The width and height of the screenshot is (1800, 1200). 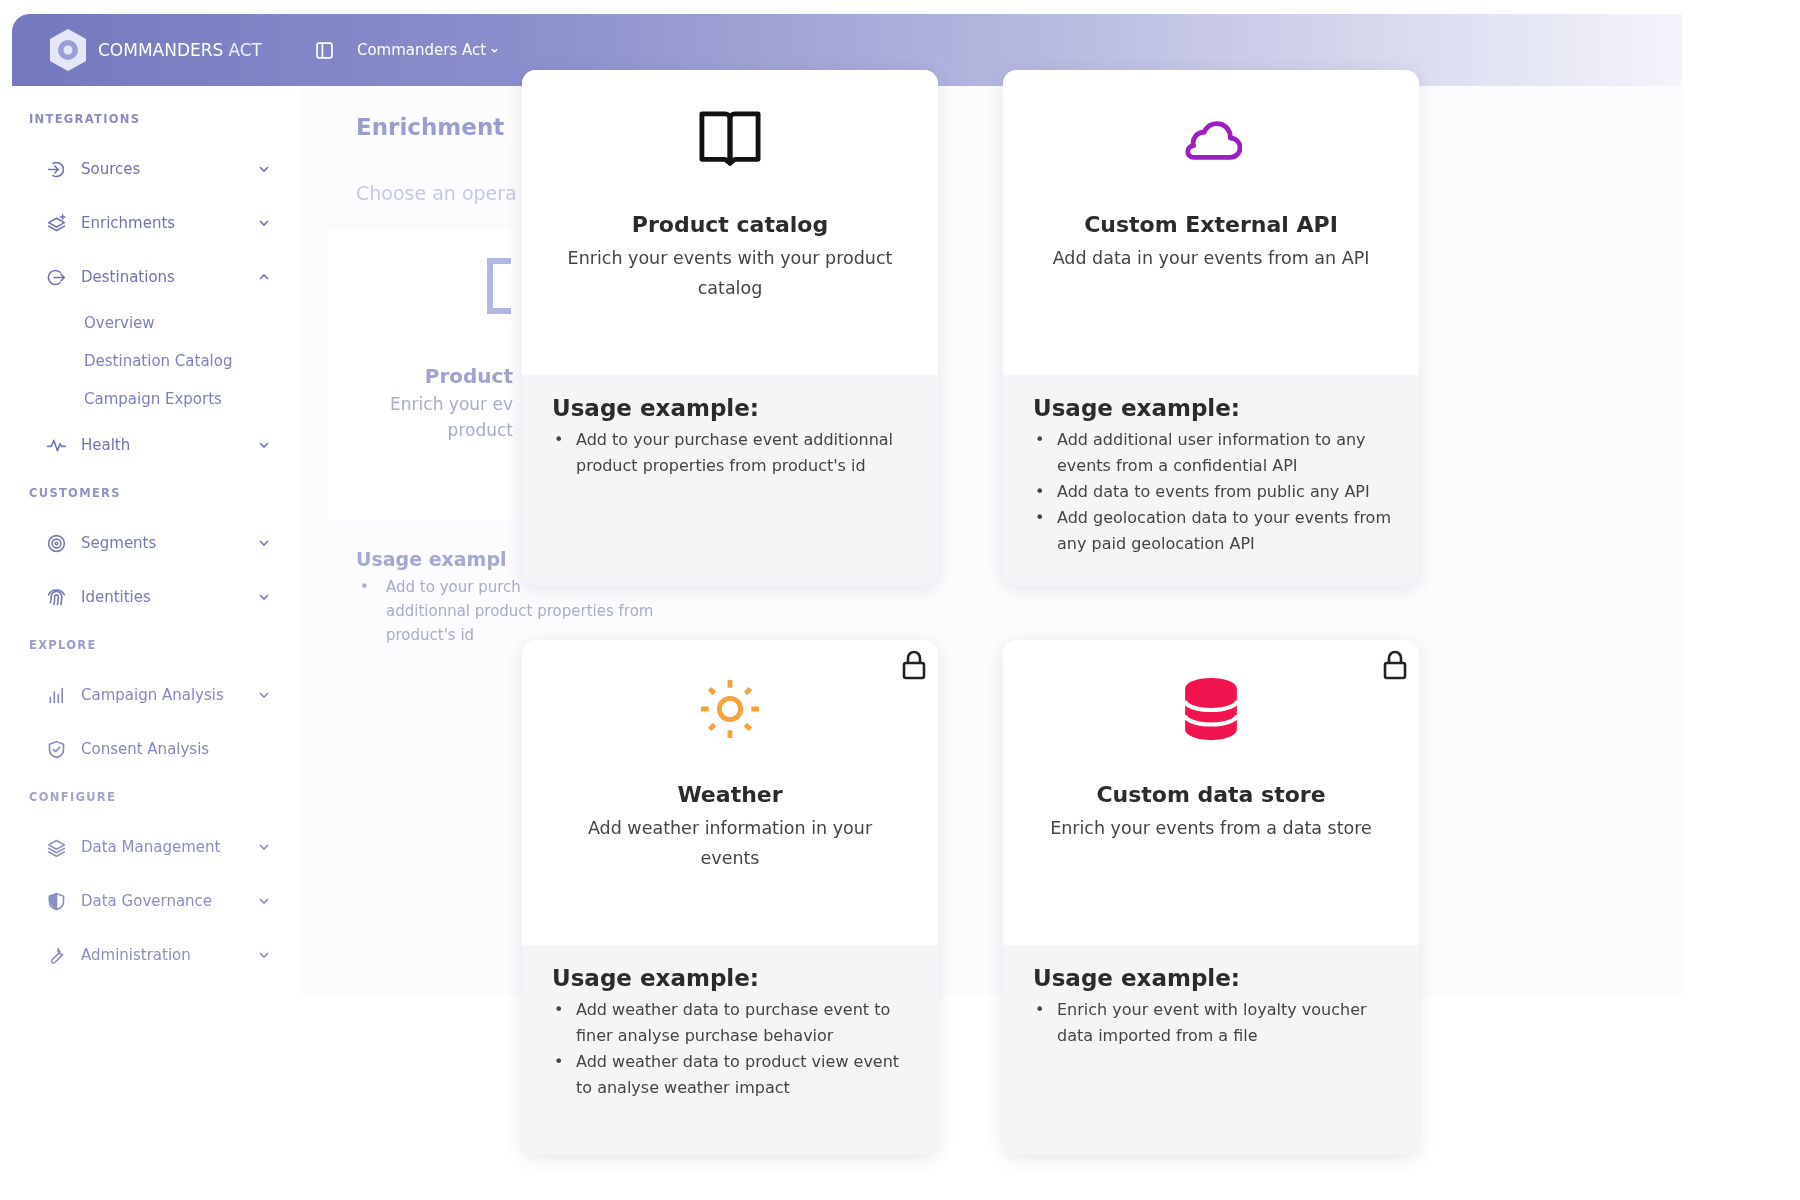 I want to click on card-title: Weather, so click(x=730, y=794).